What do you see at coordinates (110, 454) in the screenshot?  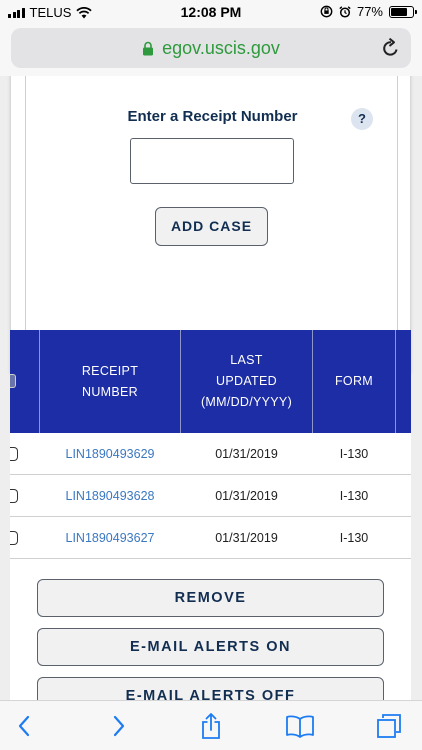 I see `receipt-number-link: LIN1890493629` at bounding box center [110, 454].